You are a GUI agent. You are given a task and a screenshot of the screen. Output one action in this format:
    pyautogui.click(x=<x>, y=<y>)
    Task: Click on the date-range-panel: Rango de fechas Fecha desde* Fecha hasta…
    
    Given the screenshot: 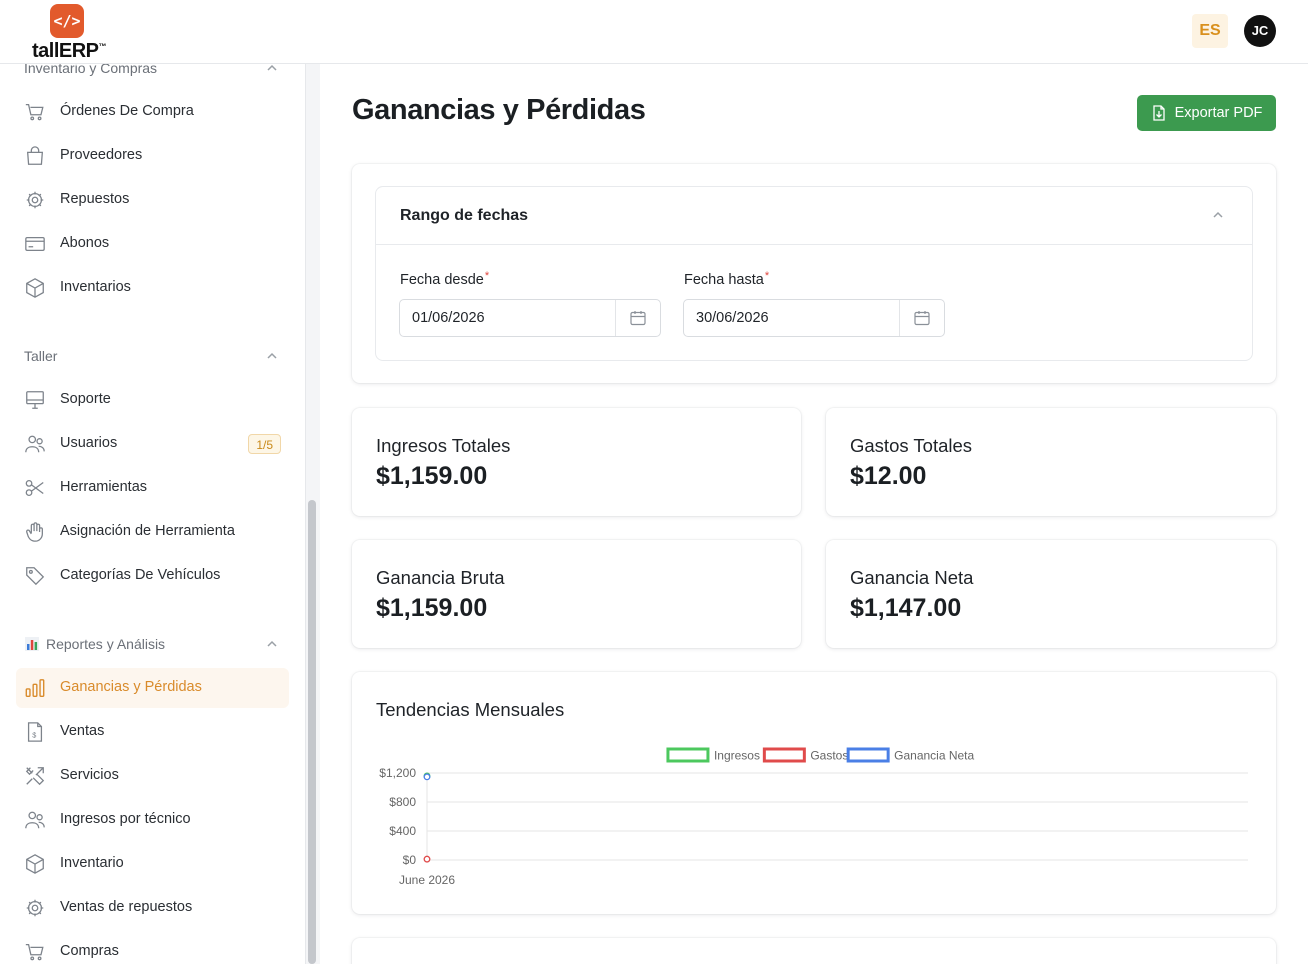 What is the action you would take?
    pyautogui.click(x=814, y=273)
    